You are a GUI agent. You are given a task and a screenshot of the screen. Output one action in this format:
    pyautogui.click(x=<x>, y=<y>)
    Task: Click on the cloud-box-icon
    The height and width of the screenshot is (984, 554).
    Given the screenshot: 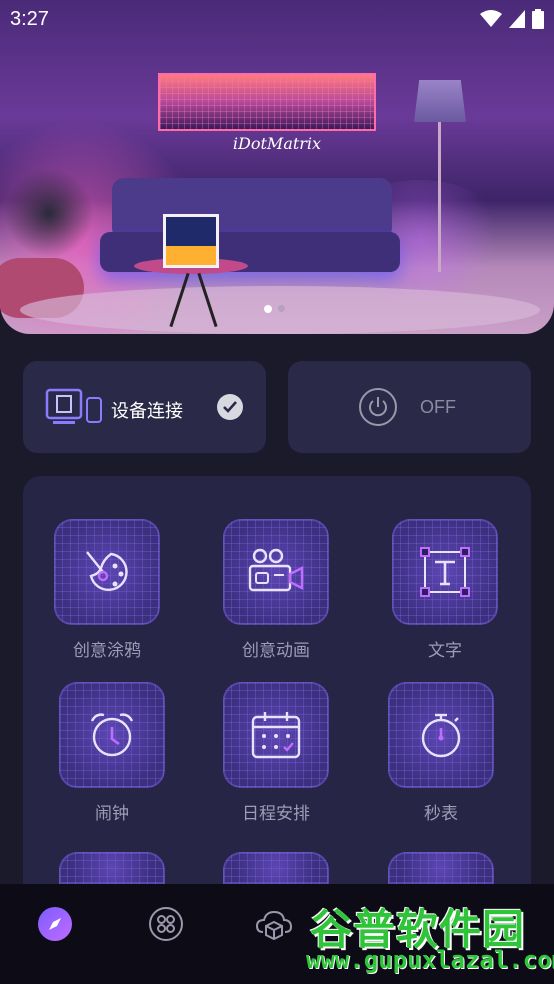 What is the action you would take?
    pyautogui.click(x=274, y=925)
    